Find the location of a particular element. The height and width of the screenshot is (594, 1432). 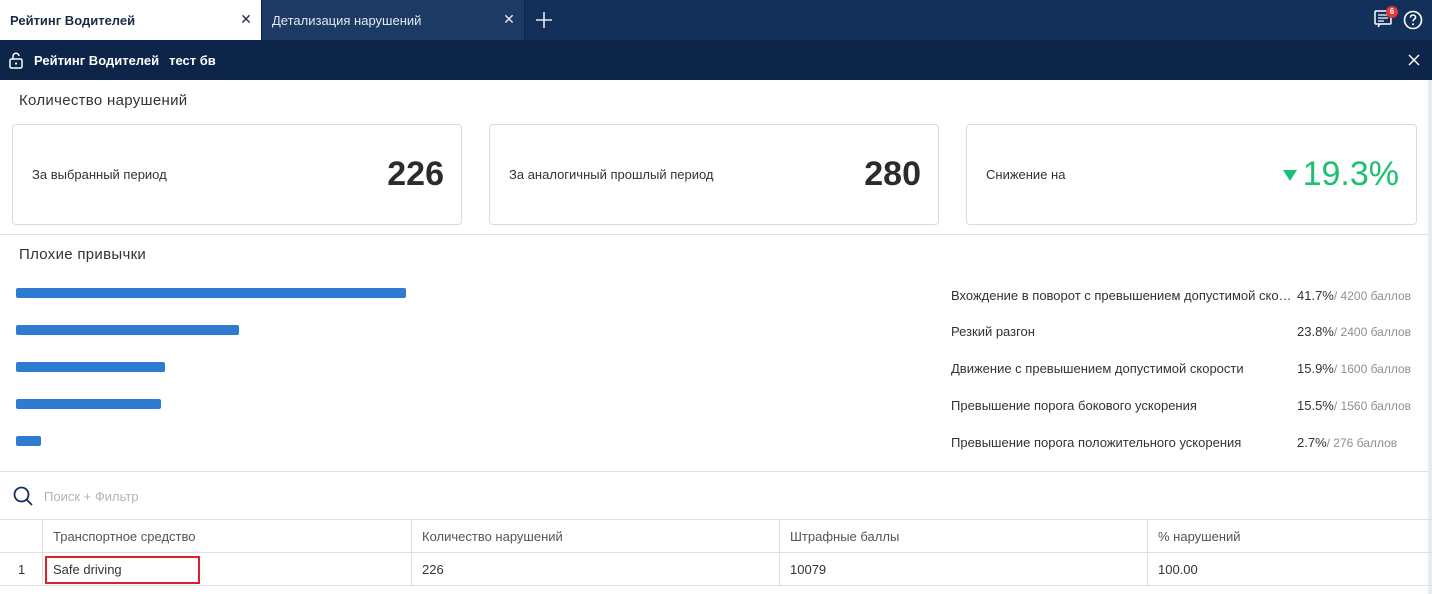

card-value: 19.3% is located at coordinates (1340, 174).